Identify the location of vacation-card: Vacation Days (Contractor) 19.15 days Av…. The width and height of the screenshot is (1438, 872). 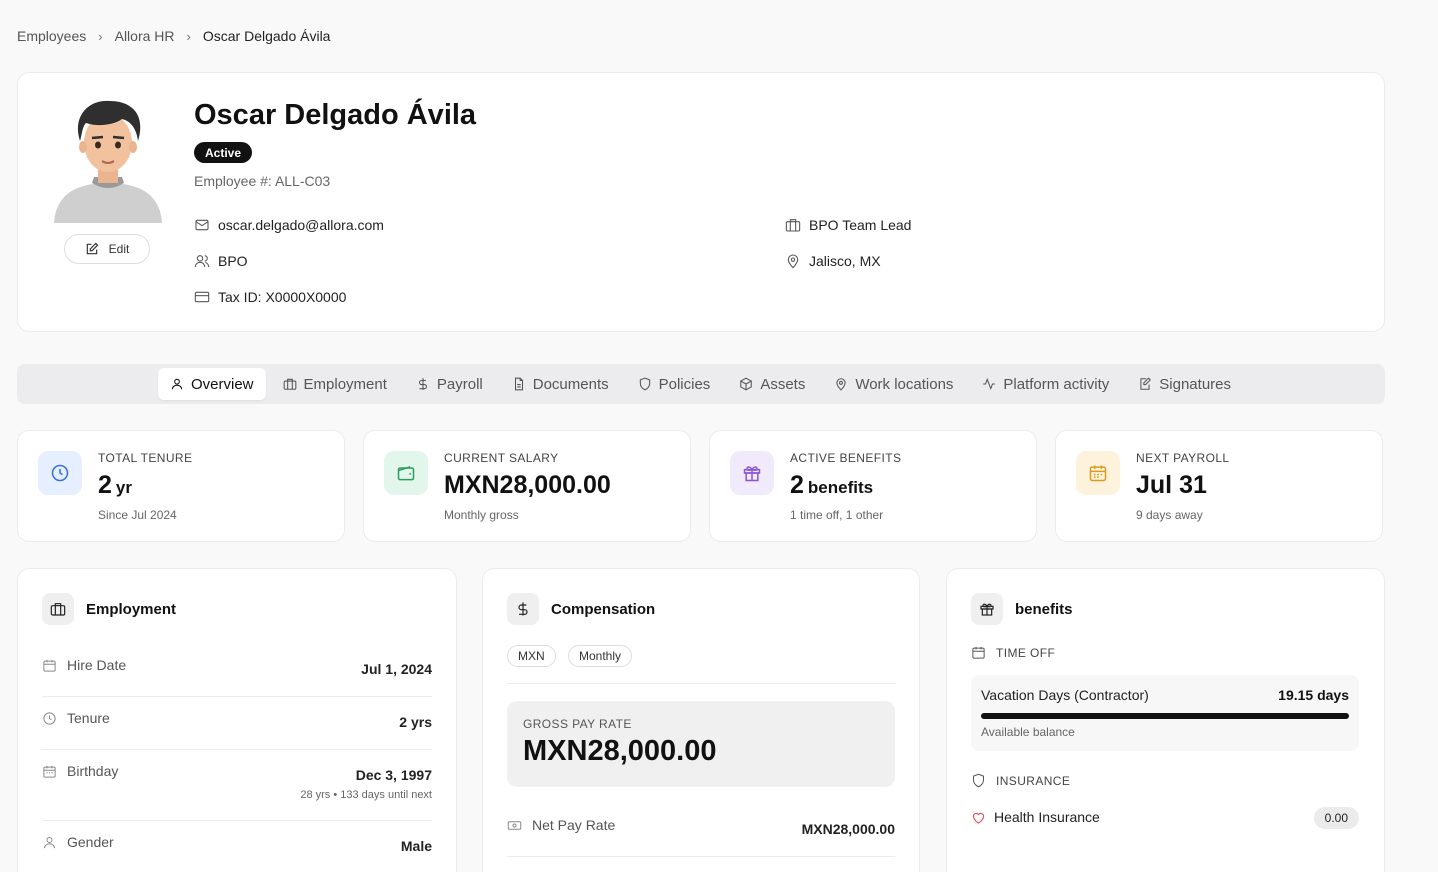
(1165, 713).